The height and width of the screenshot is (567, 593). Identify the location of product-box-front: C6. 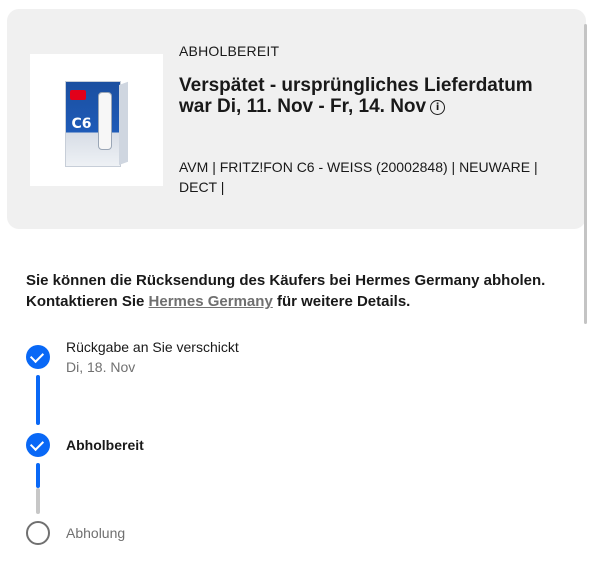
(92, 124).